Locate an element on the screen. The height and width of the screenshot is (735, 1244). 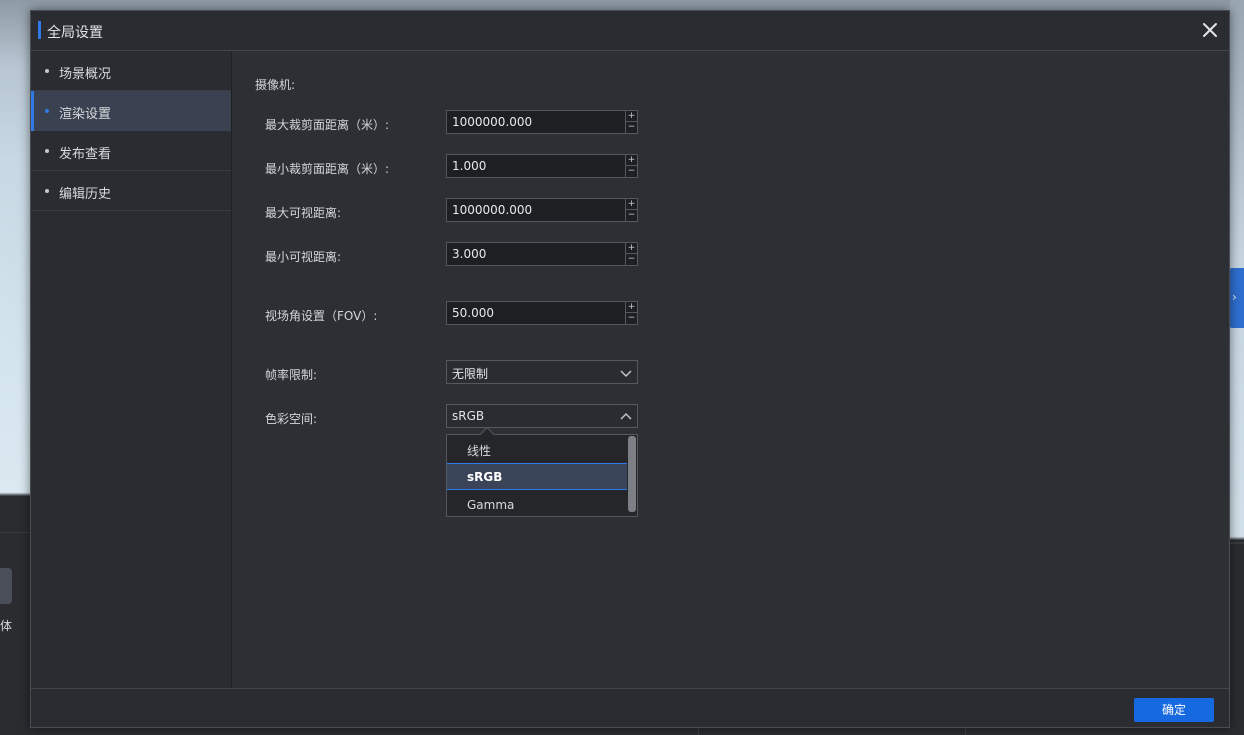
sidebar-item-edit-history: 编辑历史 is located at coordinates (131, 191).